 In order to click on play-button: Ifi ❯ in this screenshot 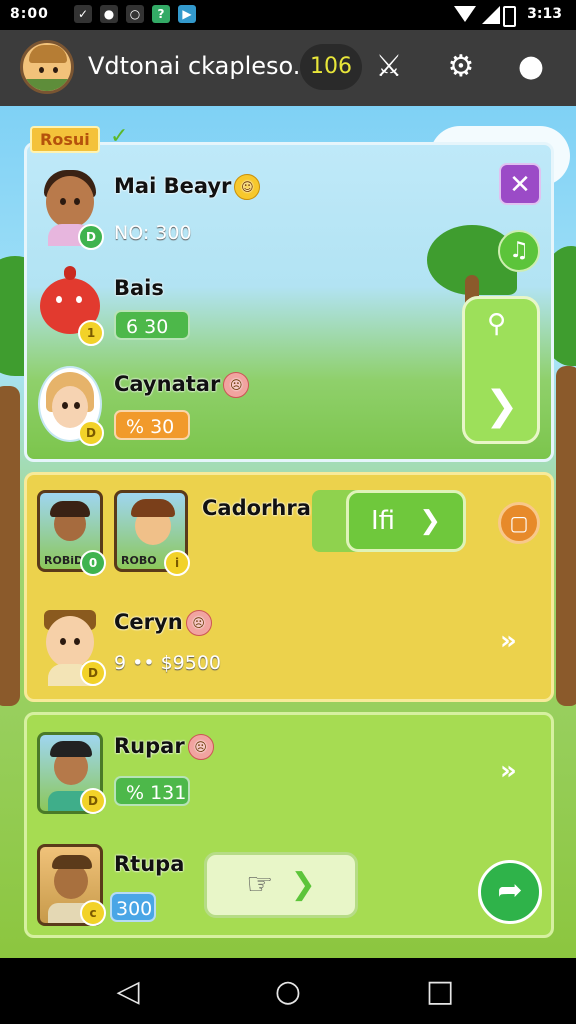, I will do `click(406, 521)`.